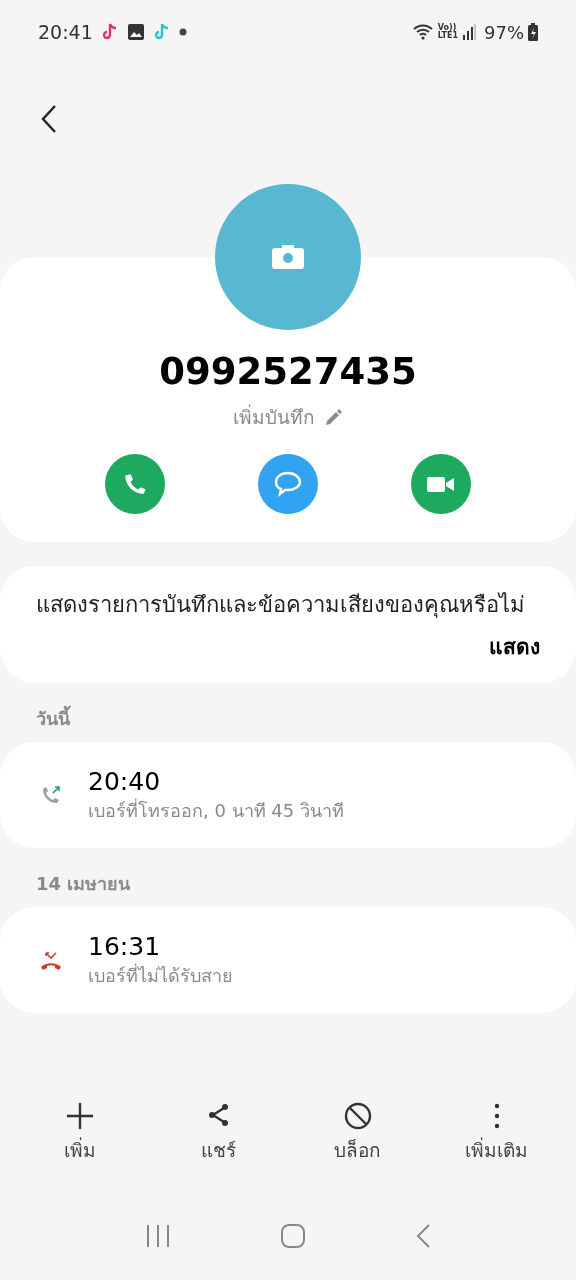 This screenshot has height=1280, width=576. What do you see at coordinates (125, 782) in the screenshot?
I see `call-time: 20:40` at bounding box center [125, 782].